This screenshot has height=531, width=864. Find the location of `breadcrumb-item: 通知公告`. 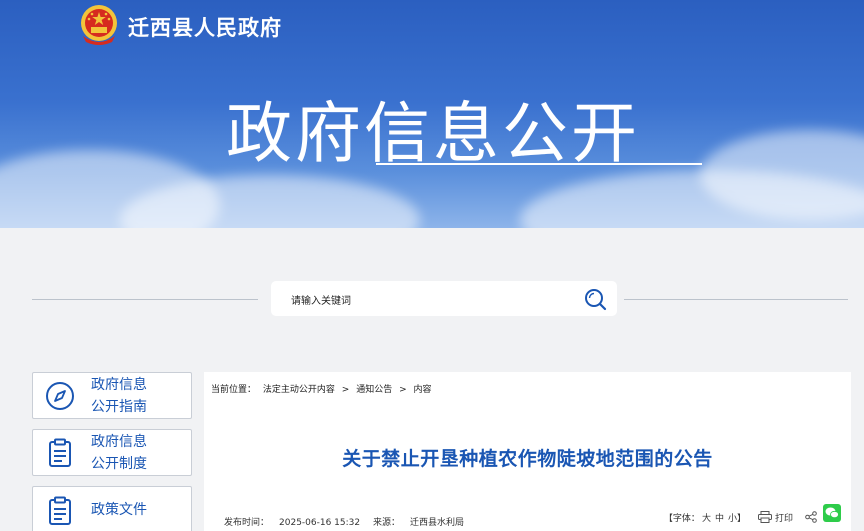

breadcrumb-item: 通知公告 is located at coordinates (374, 390).